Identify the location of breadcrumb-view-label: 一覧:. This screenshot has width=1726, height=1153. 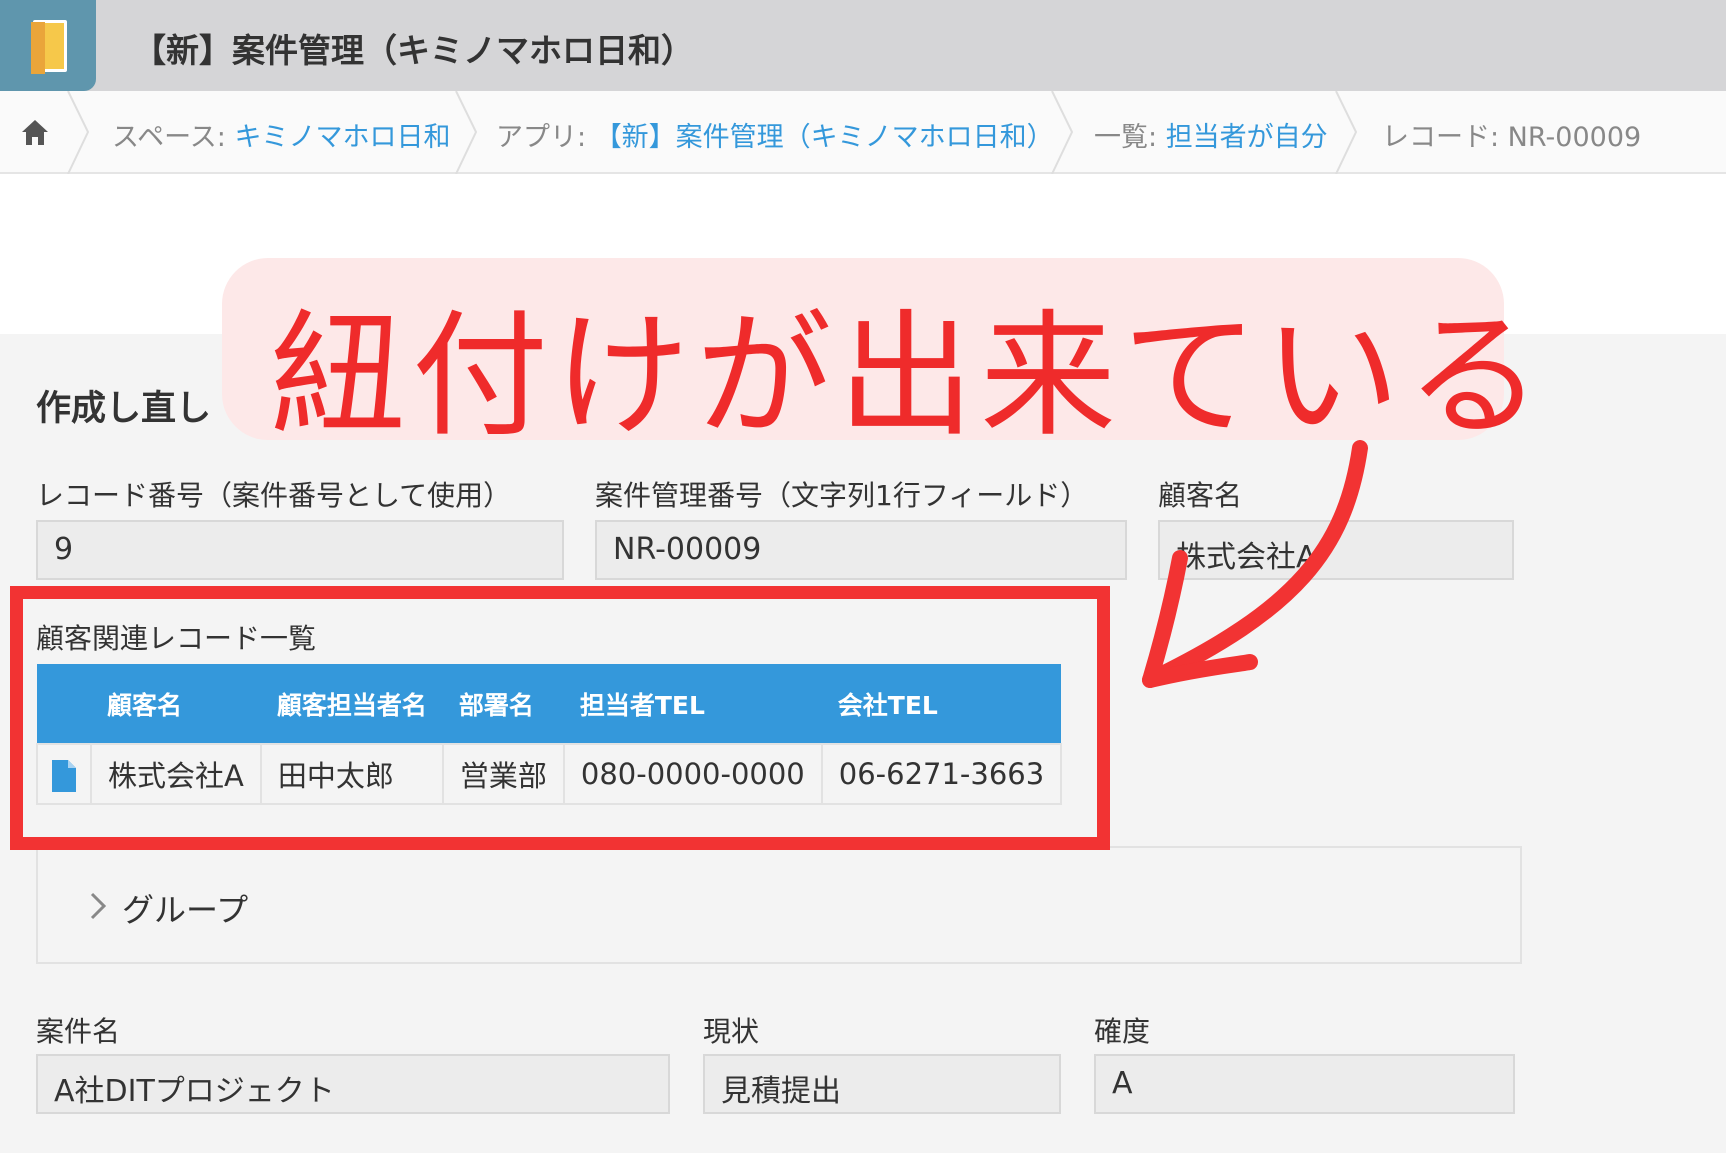
(1130, 137).